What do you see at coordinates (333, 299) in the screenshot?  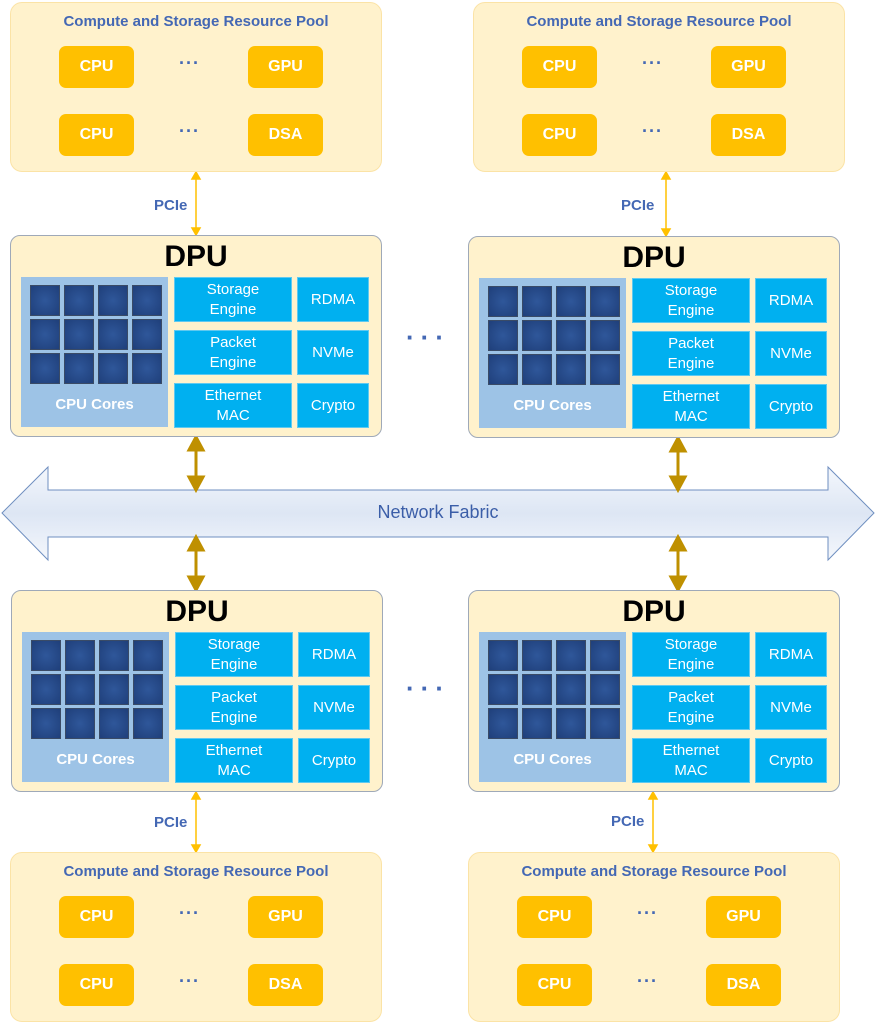 I see `accelerator-rdma: RDMA` at bounding box center [333, 299].